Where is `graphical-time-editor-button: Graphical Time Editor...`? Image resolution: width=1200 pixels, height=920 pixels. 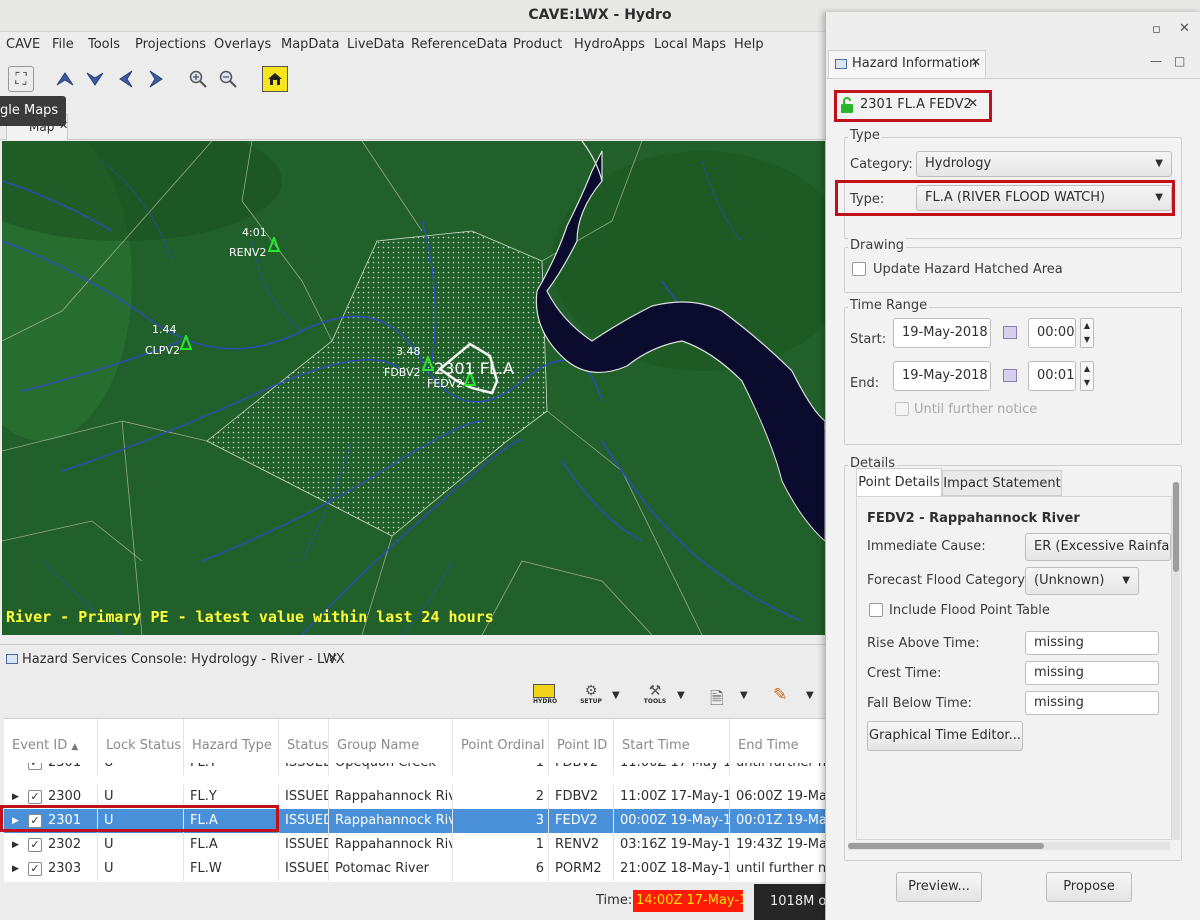
graphical-time-editor-button: Graphical Time Editor... is located at coordinates (945, 736).